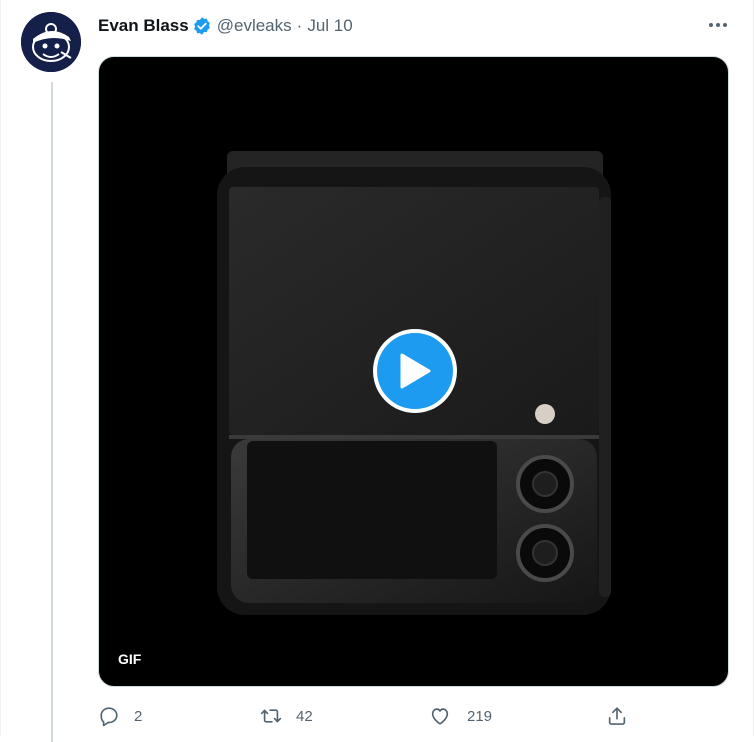  What do you see at coordinates (130, 659) in the screenshot?
I see `gif-badge: GIF` at bounding box center [130, 659].